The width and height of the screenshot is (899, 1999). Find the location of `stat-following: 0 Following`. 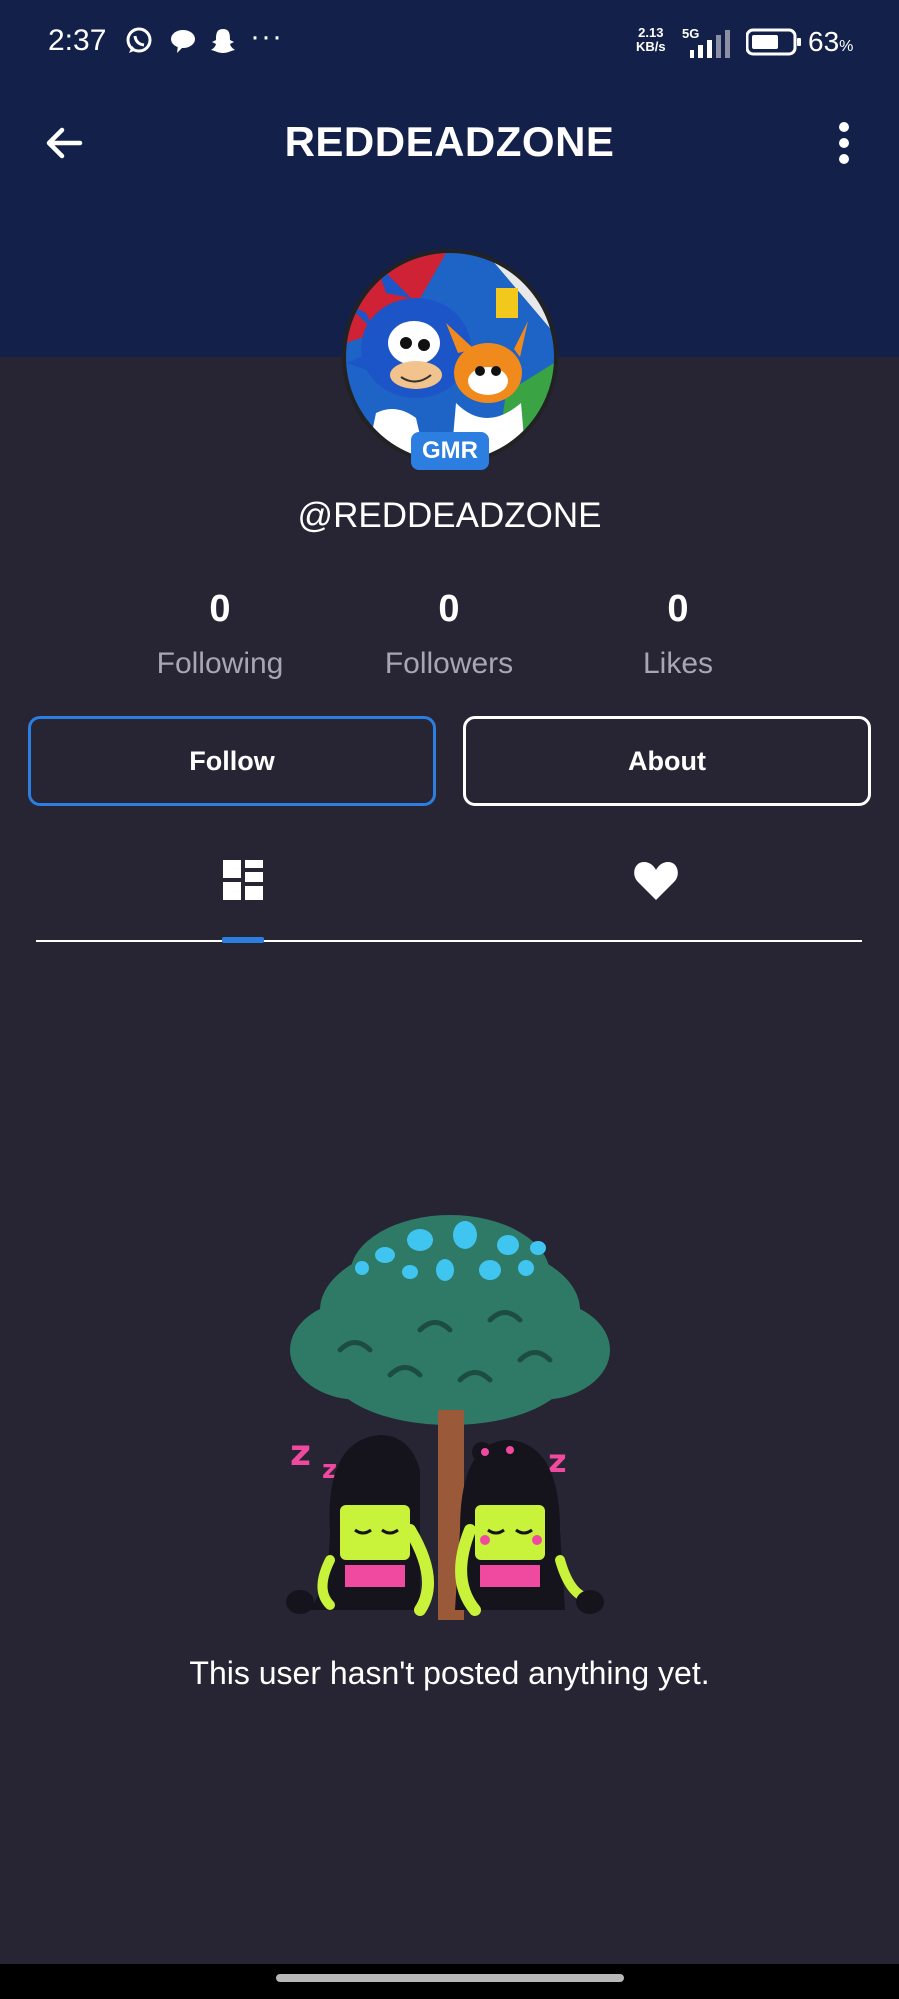

stat-following: 0 Following is located at coordinates (220, 634).